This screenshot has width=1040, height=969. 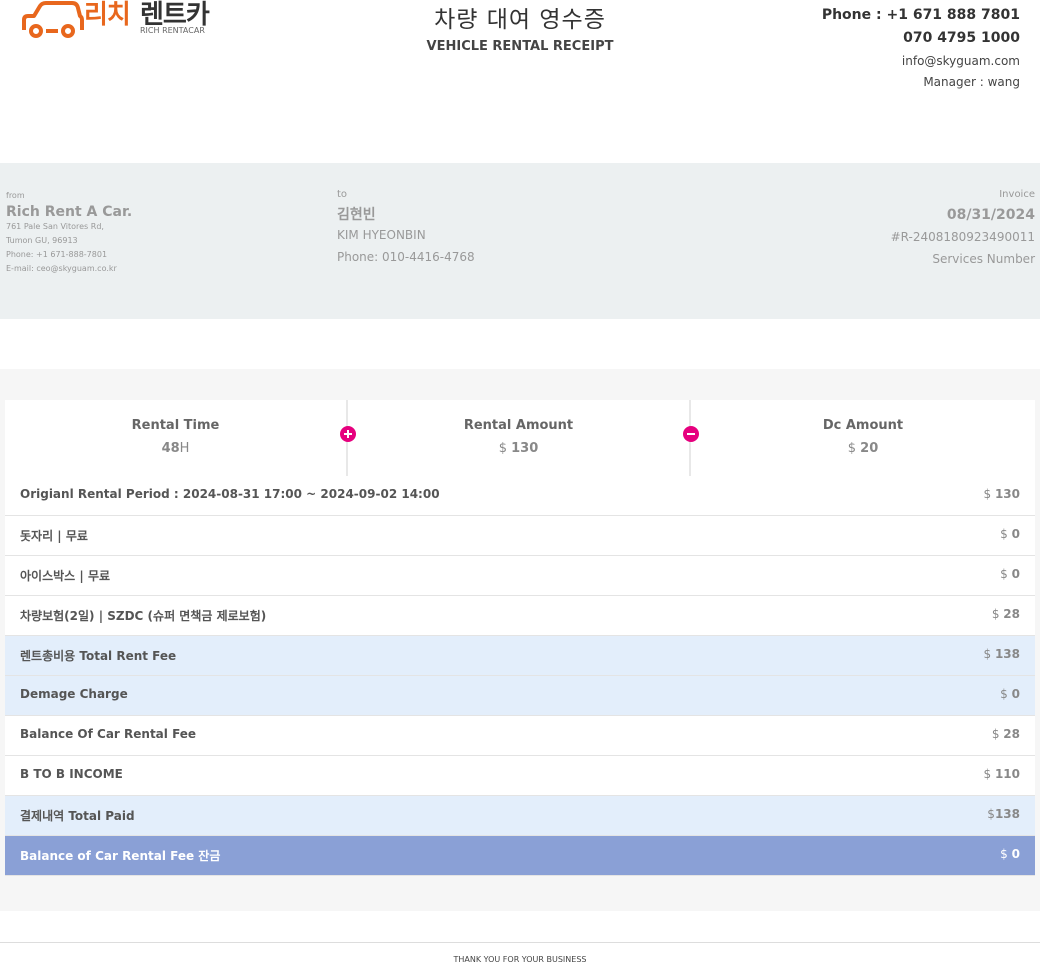 I want to click on dc-amount-value: $ 20, so click(x=863, y=448).